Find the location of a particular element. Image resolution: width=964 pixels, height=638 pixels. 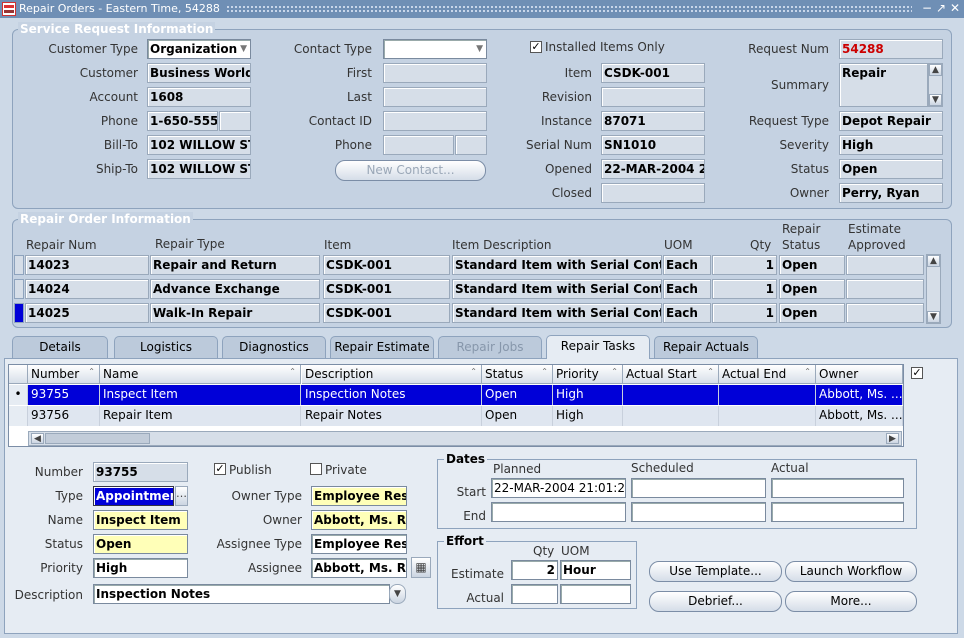

tasks-header-status: Status ⌃ is located at coordinates (517, 374).